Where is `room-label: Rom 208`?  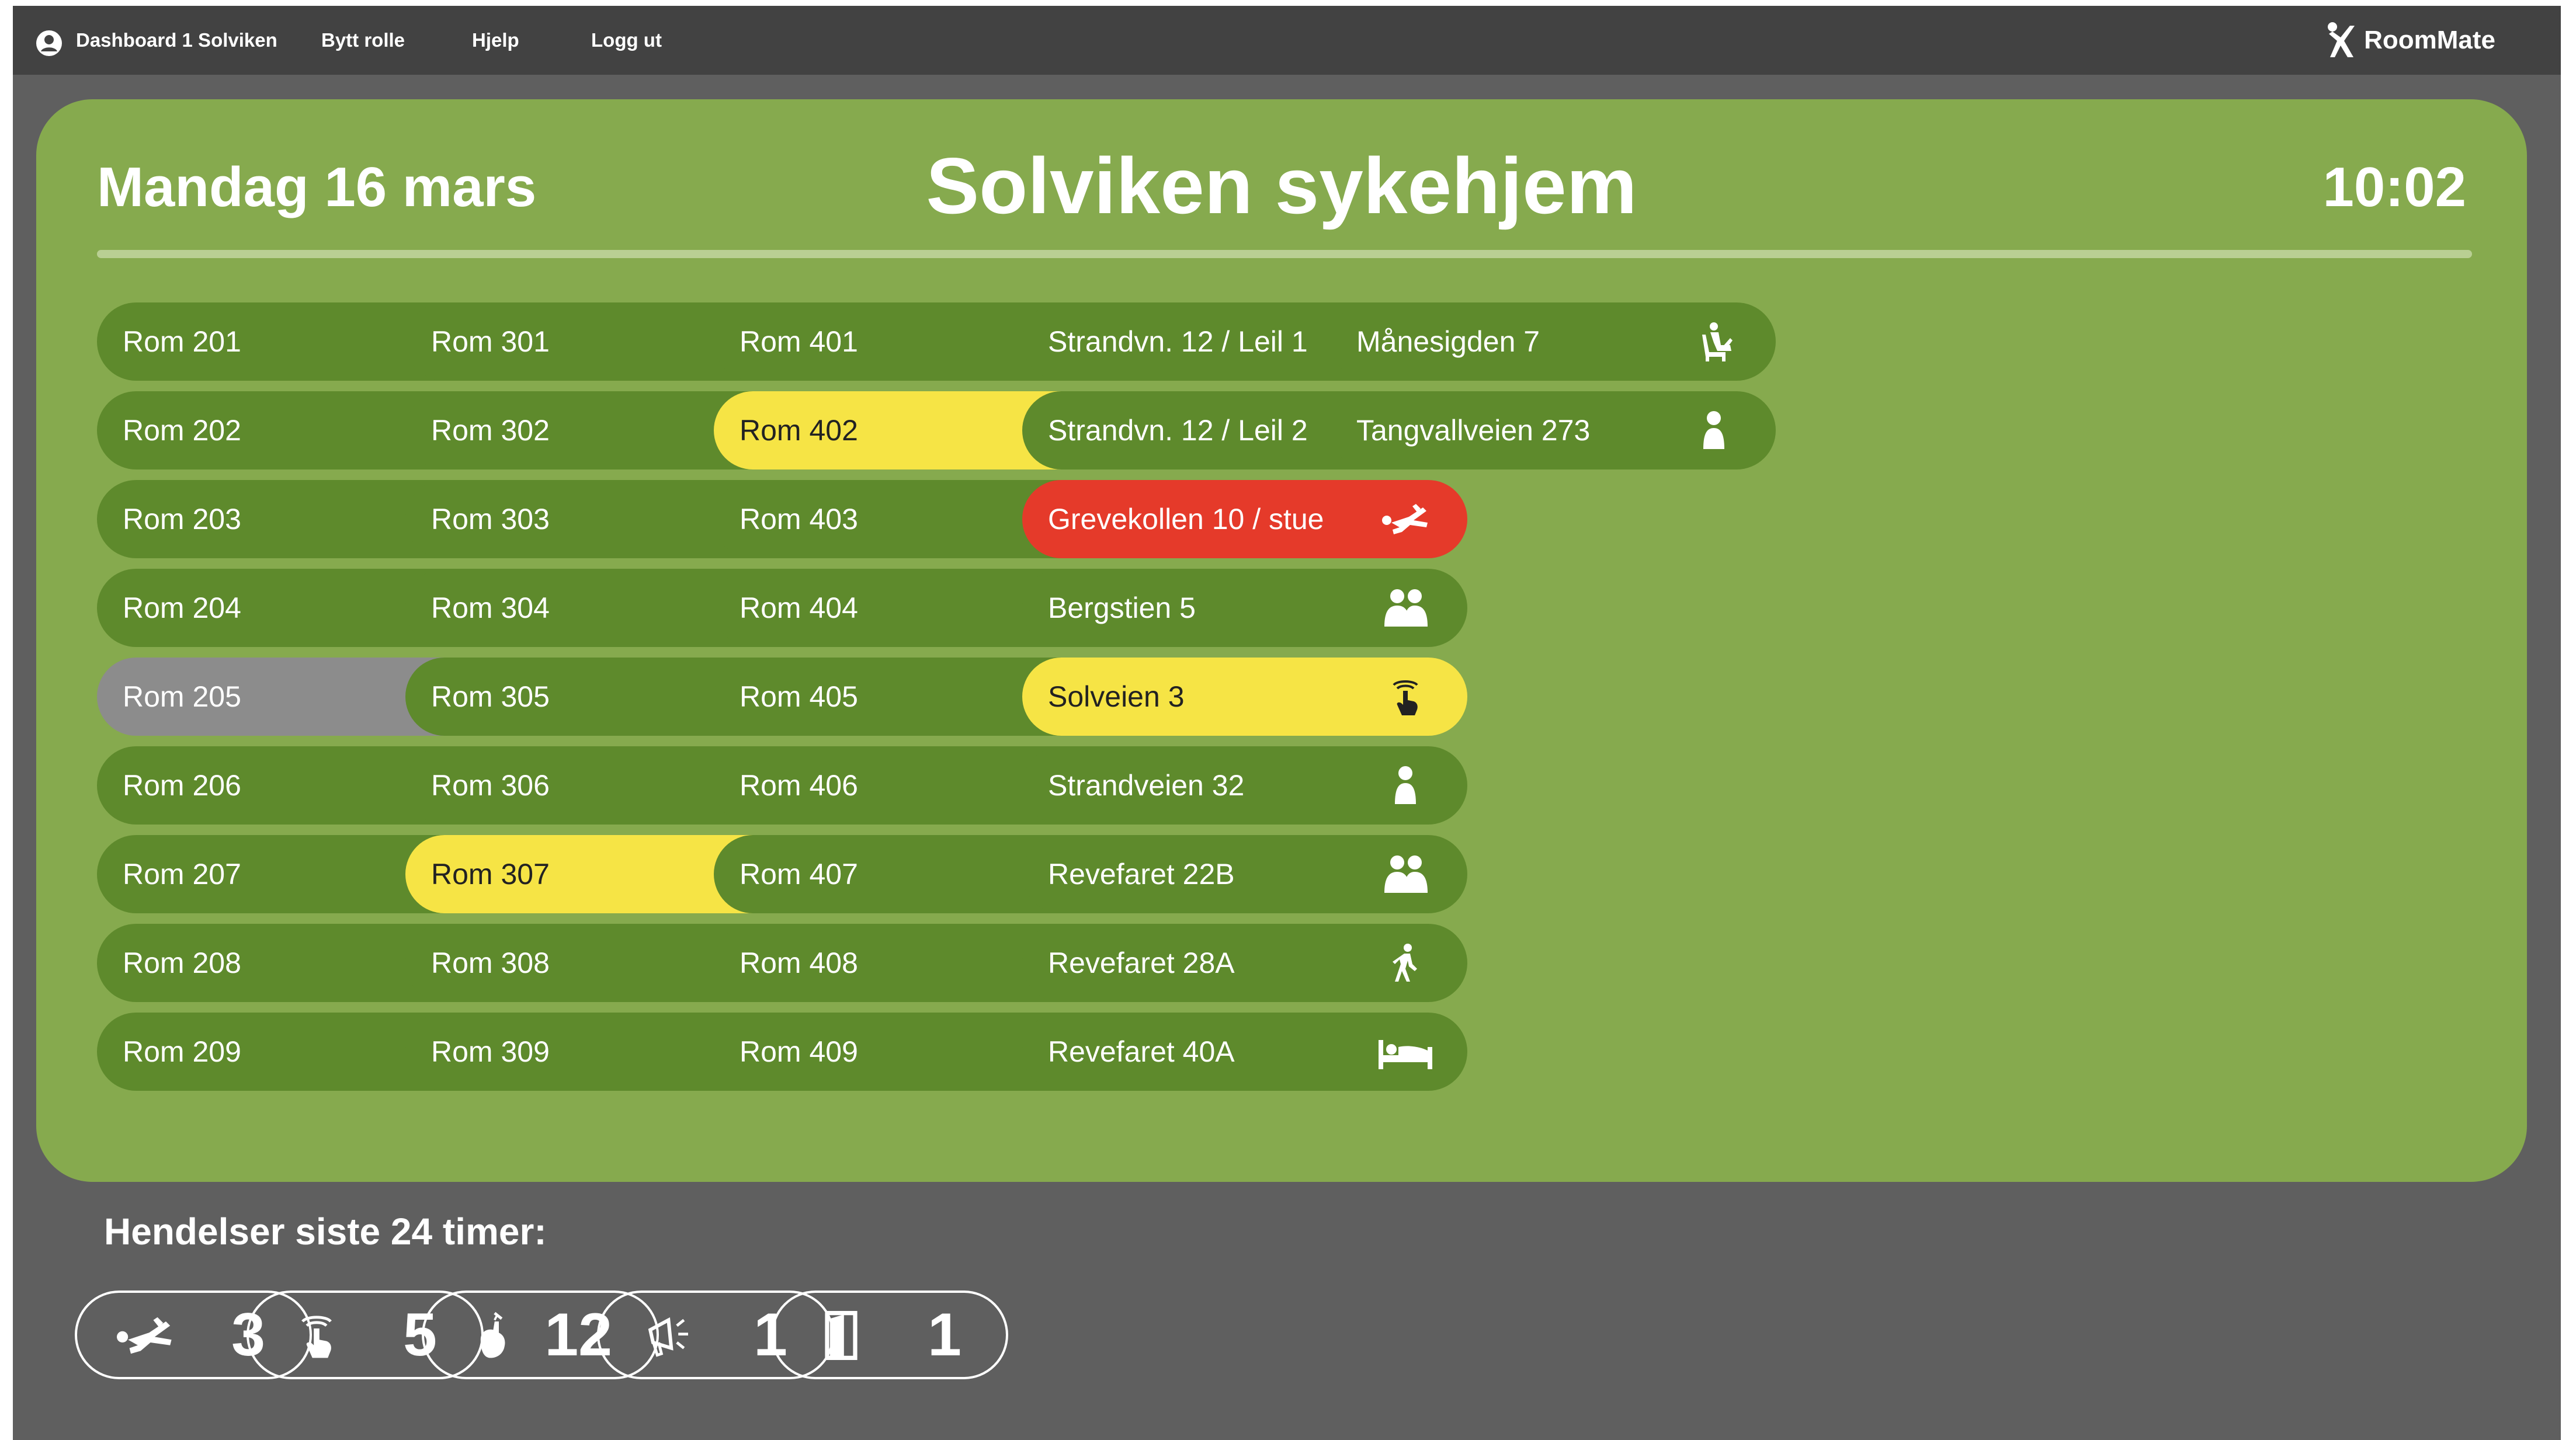
room-label: Rom 208 is located at coordinates (182, 963).